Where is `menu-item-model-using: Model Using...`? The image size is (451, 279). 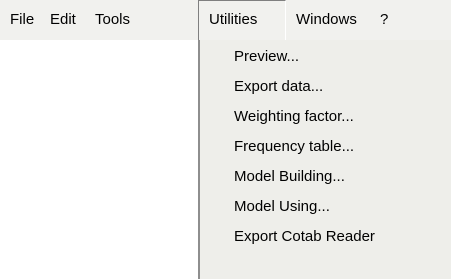 menu-item-model-using: Model Using... is located at coordinates (282, 207).